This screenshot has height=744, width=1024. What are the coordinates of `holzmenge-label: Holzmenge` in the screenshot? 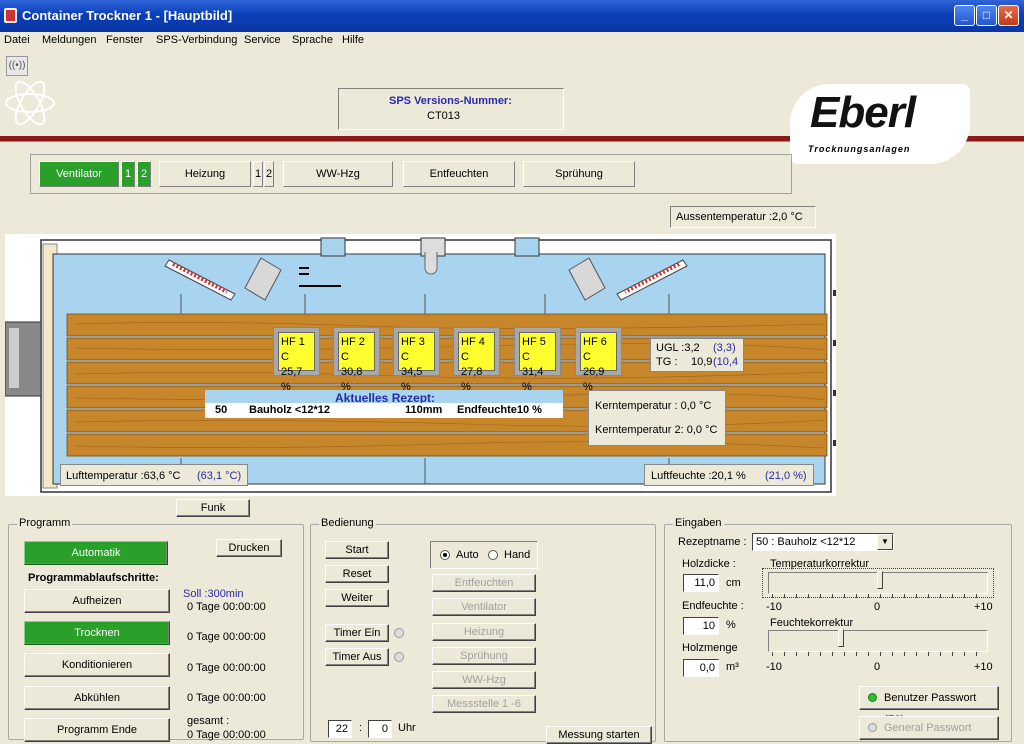 It's located at (710, 648).